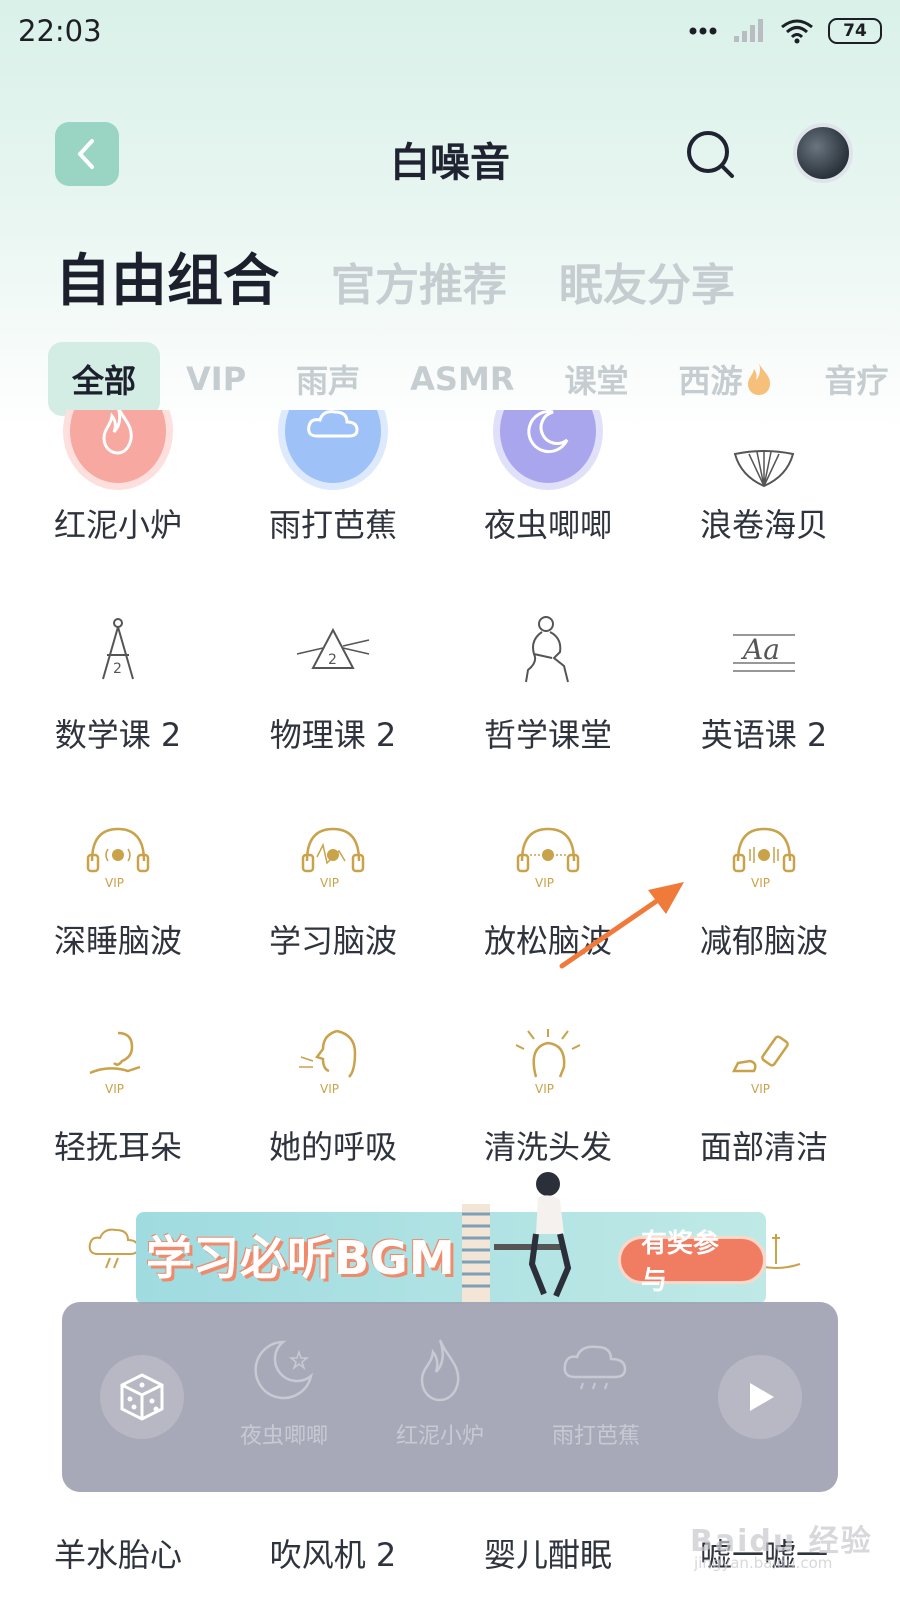 The image size is (900, 1600). I want to click on tab-free-combination: 自由组合, so click(167, 276).